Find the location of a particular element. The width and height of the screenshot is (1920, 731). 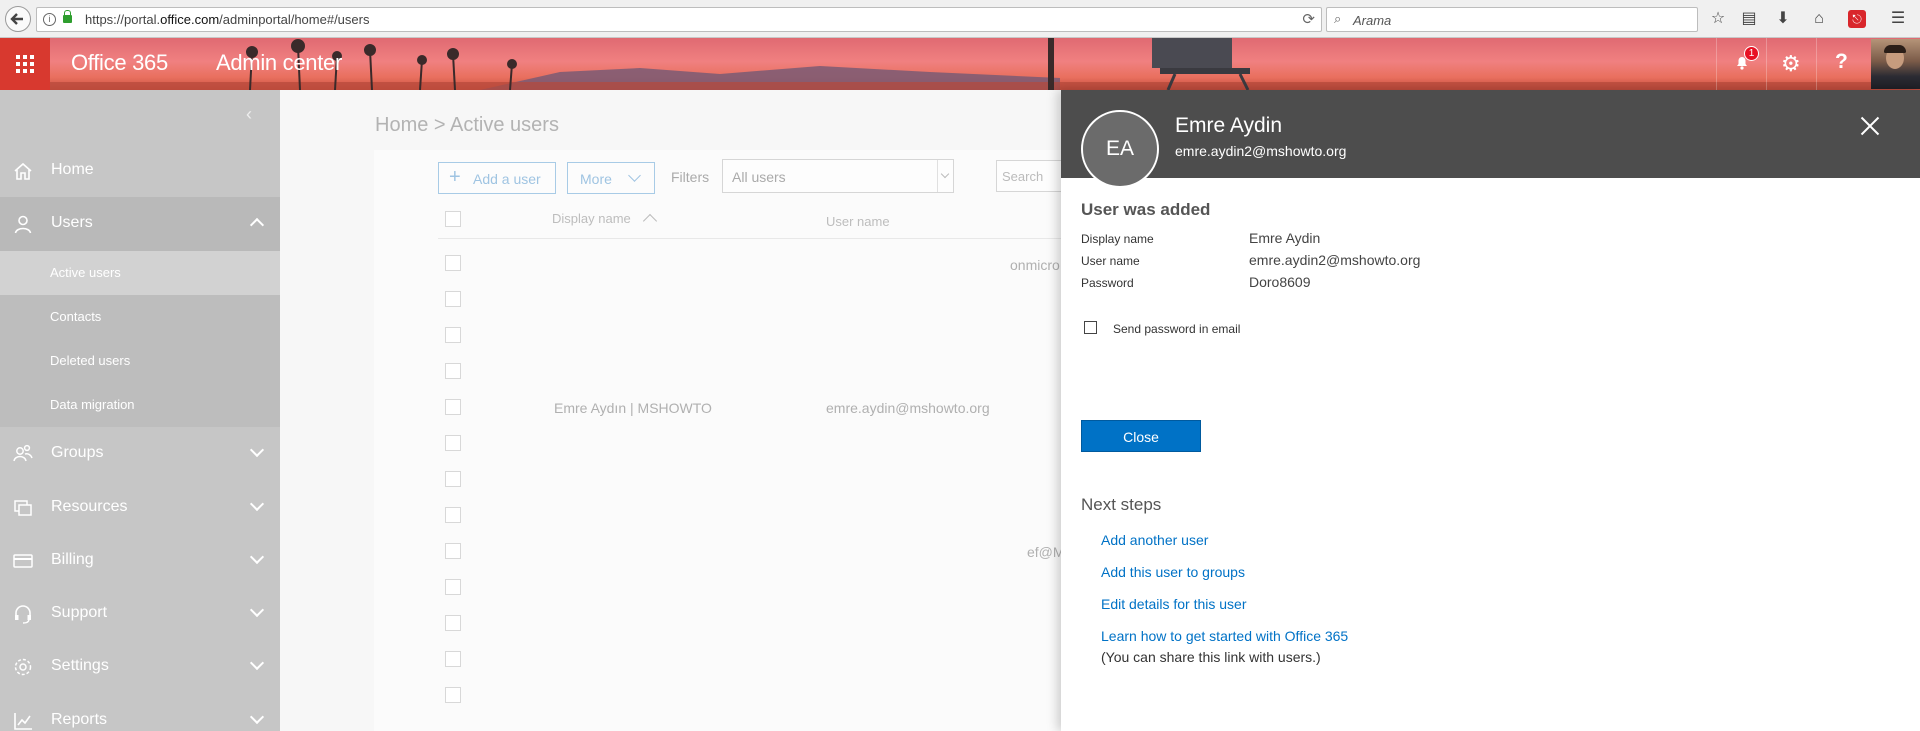

help-button: ? is located at coordinates (1841, 64).